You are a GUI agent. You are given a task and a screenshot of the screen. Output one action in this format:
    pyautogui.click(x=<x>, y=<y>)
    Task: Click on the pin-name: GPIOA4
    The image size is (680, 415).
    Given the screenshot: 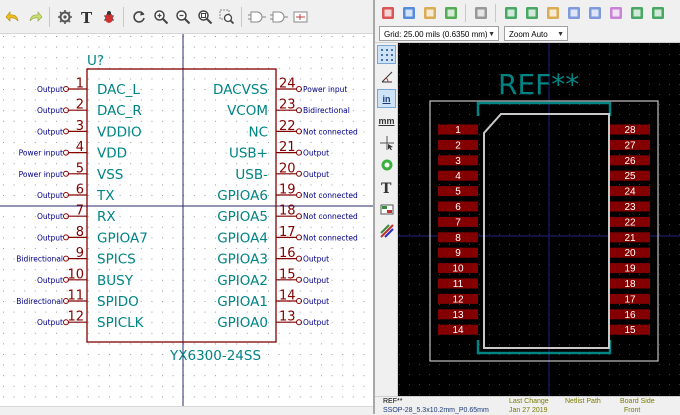 What is the action you would take?
    pyautogui.click(x=242, y=238)
    